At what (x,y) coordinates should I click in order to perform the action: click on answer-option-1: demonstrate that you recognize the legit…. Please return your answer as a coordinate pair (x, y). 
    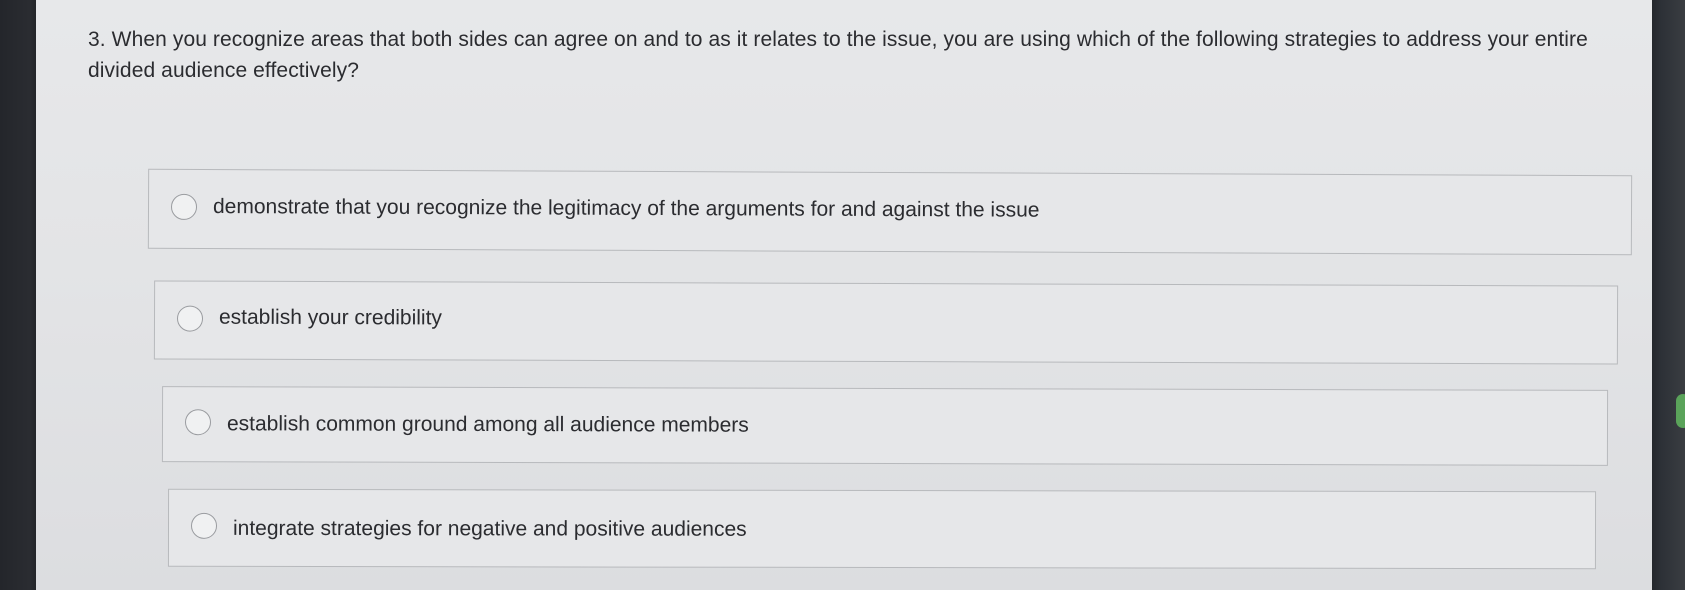
    Looking at the image, I should click on (890, 212).